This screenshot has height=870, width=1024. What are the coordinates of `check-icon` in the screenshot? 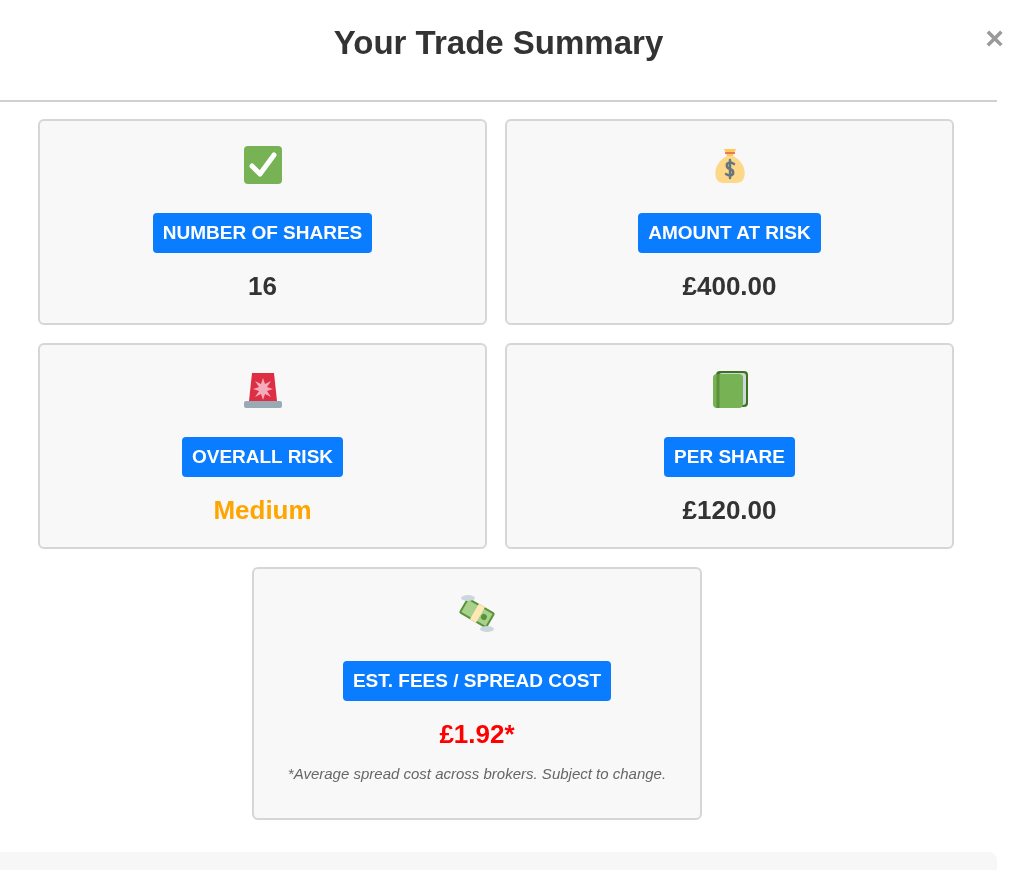 It's located at (262, 165).